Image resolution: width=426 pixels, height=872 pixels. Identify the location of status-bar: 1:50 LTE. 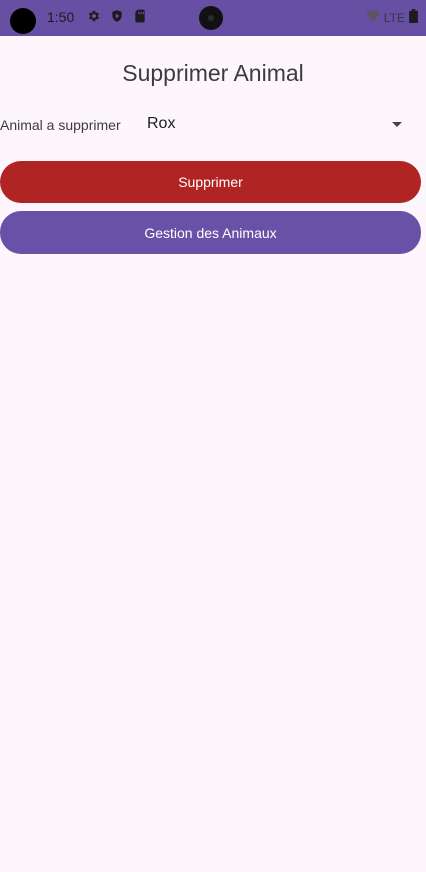
(213, 18).